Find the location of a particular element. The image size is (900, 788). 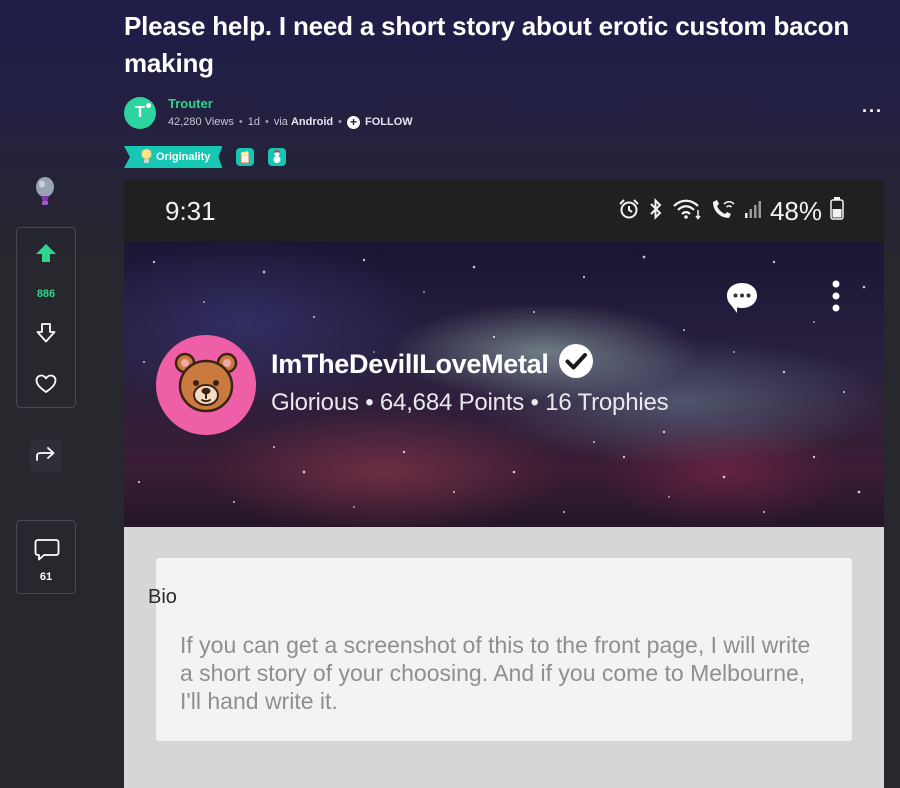

profile-avatar is located at coordinates (206, 385).